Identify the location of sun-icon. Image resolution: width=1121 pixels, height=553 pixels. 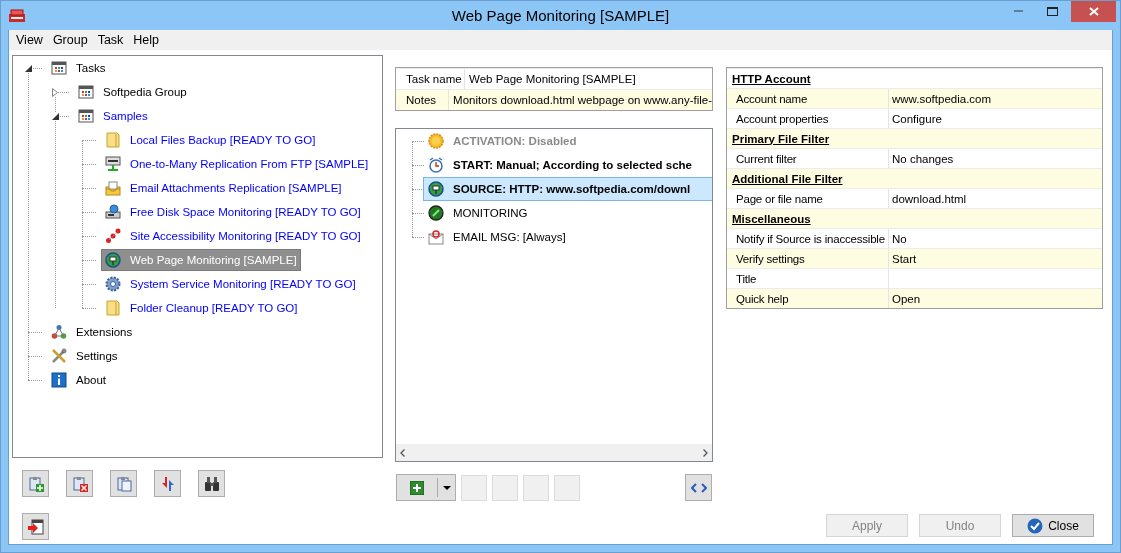
(436, 141).